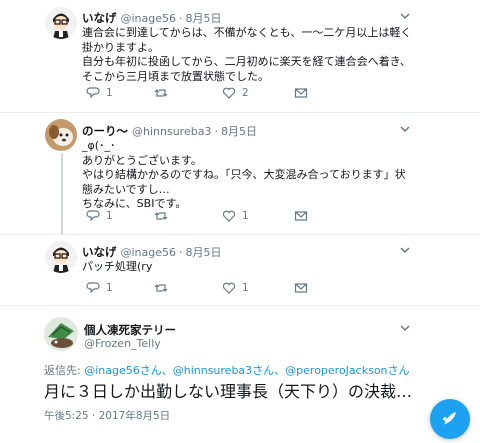  What do you see at coordinates (122, 343) in the screenshot?
I see `author-handle: @Frozen_Telly` at bounding box center [122, 343].